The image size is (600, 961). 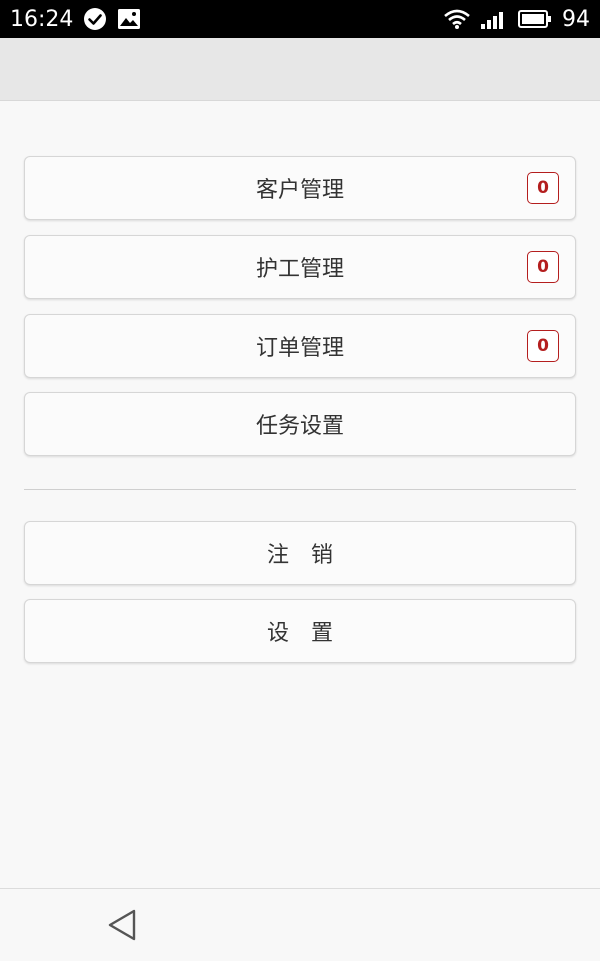 I want to click on battery-level: 94, so click(x=576, y=19).